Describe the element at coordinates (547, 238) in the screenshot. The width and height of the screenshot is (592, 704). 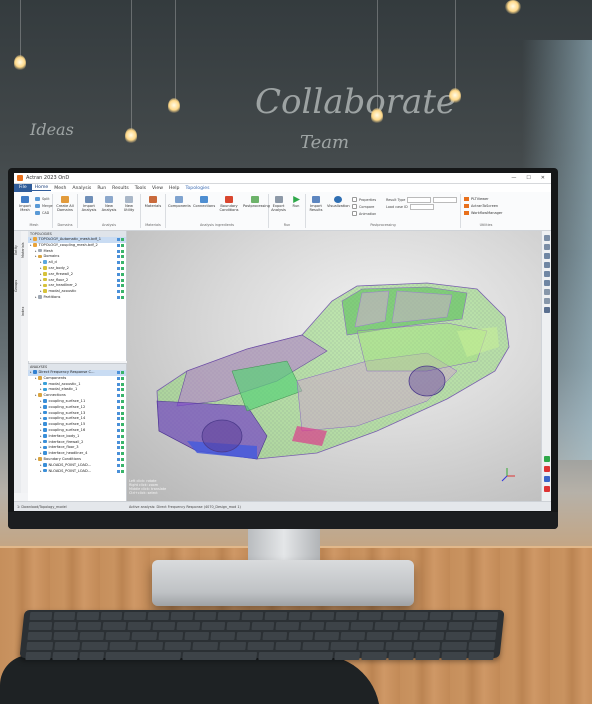
I see `view-front-icon` at that location.